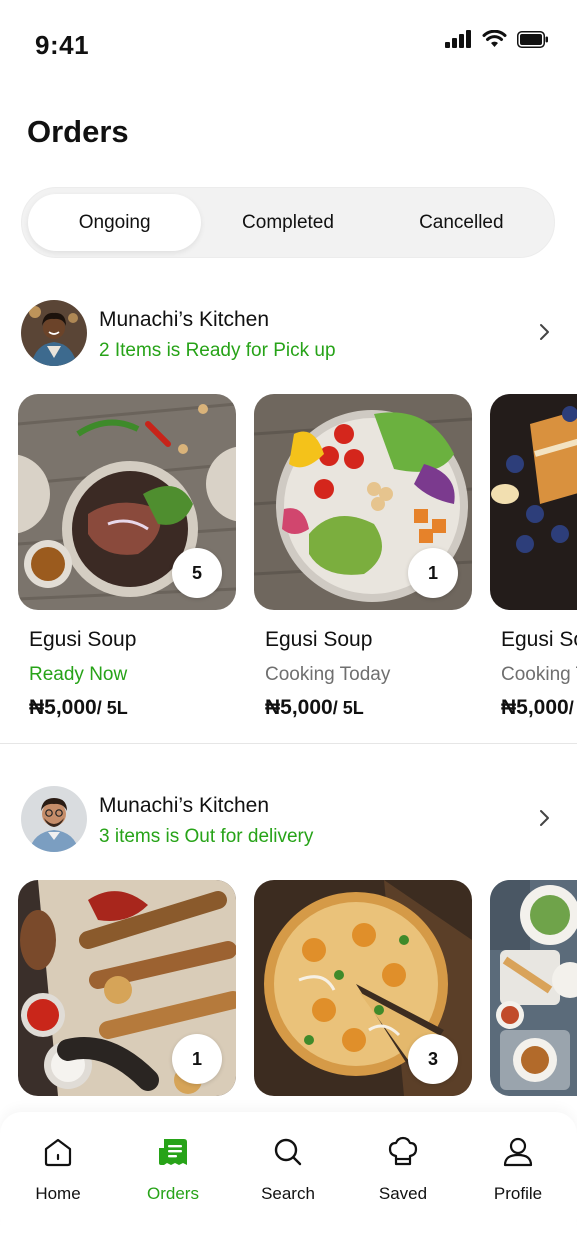 This screenshot has height=1253, width=577. I want to click on order-item-card: 5 Egusi Soup Ready Now ₦5,000/ 5L, so click(127, 557).